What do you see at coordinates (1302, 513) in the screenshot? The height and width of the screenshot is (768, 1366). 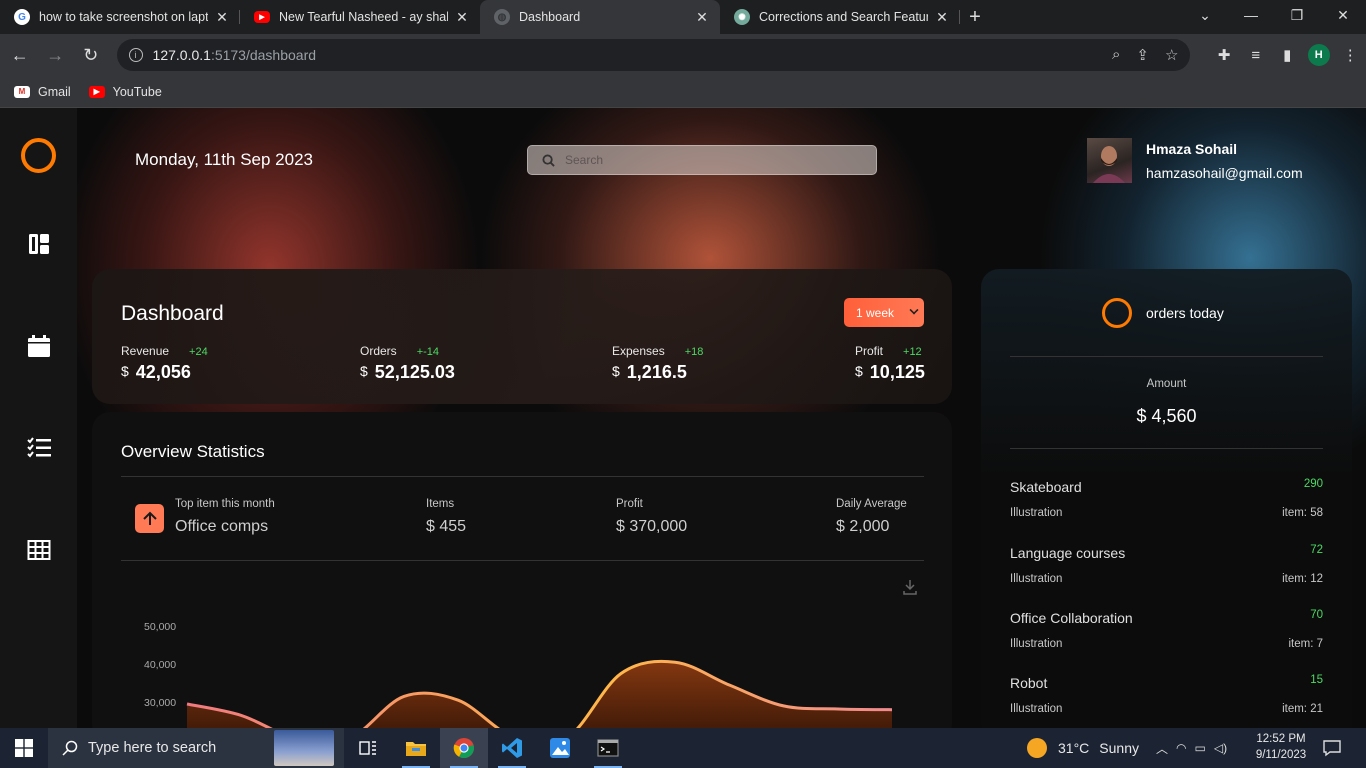 I see `order-item-qty: item: 58` at bounding box center [1302, 513].